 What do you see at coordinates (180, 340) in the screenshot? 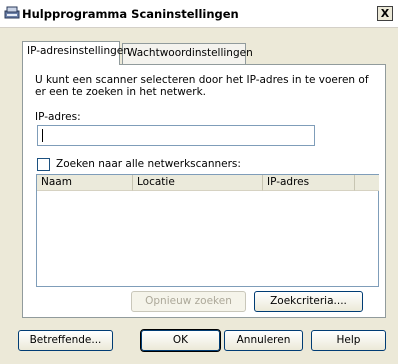
I see `ok-button: OK` at bounding box center [180, 340].